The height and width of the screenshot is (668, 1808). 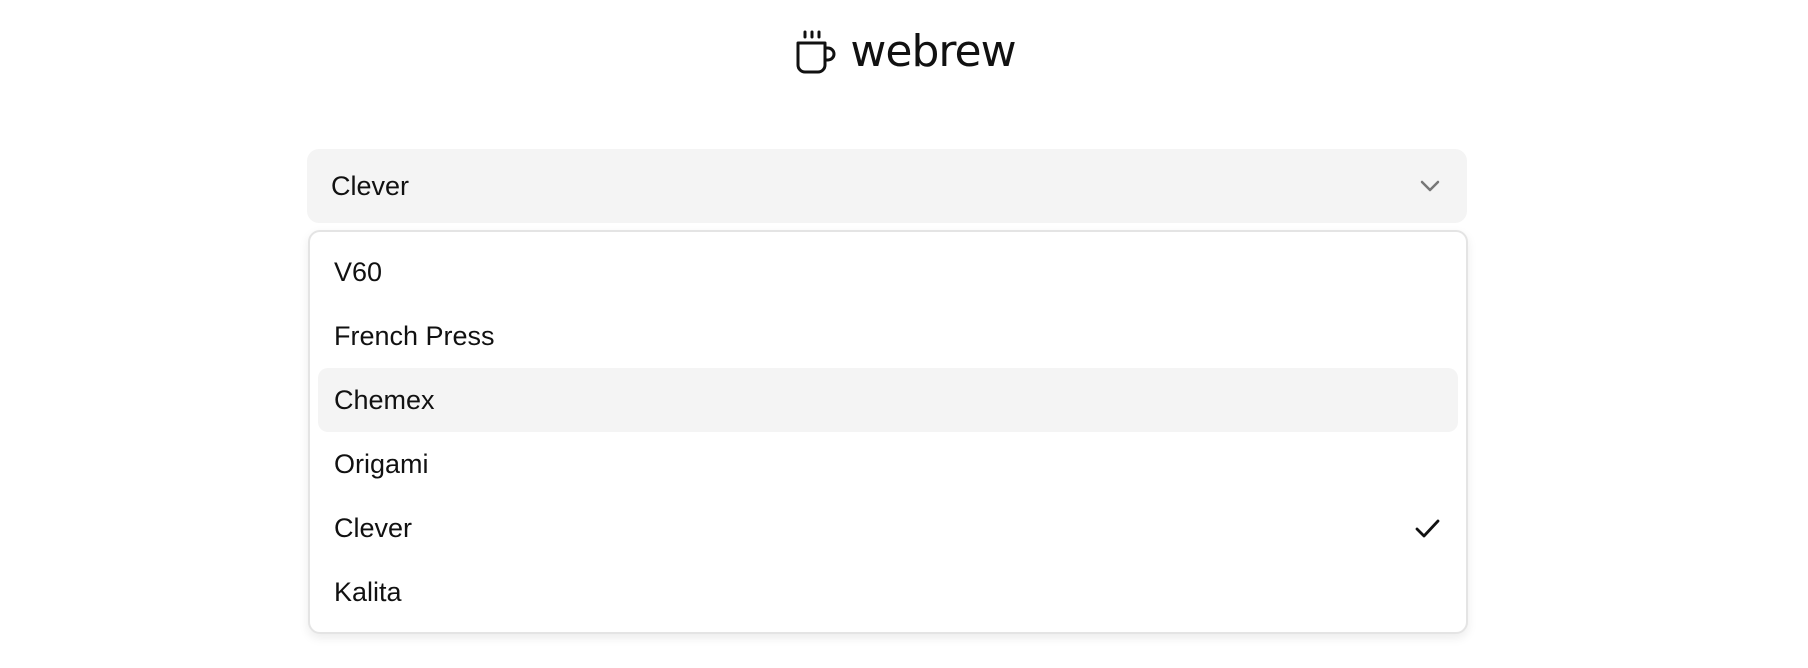 I want to click on option-french-press: French Press, so click(x=888, y=336).